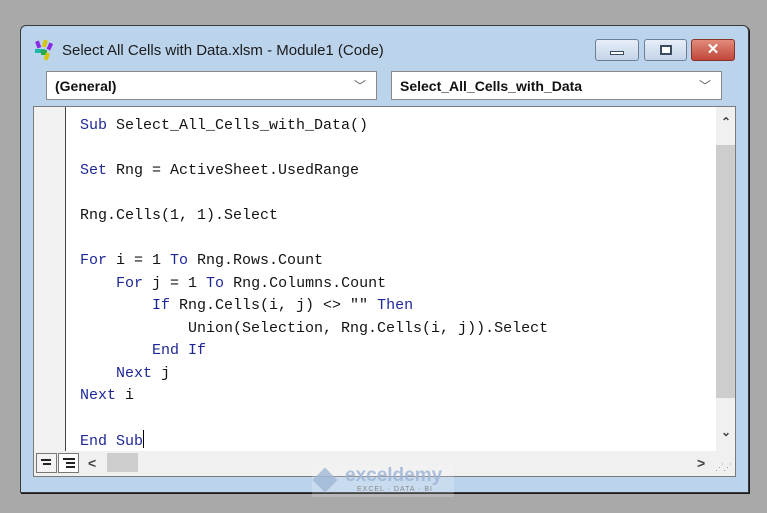 The width and height of the screenshot is (767, 513). Describe the element at coordinates (92, 463) in the screenshot. I see `scroll-left-icon: <` at that location.